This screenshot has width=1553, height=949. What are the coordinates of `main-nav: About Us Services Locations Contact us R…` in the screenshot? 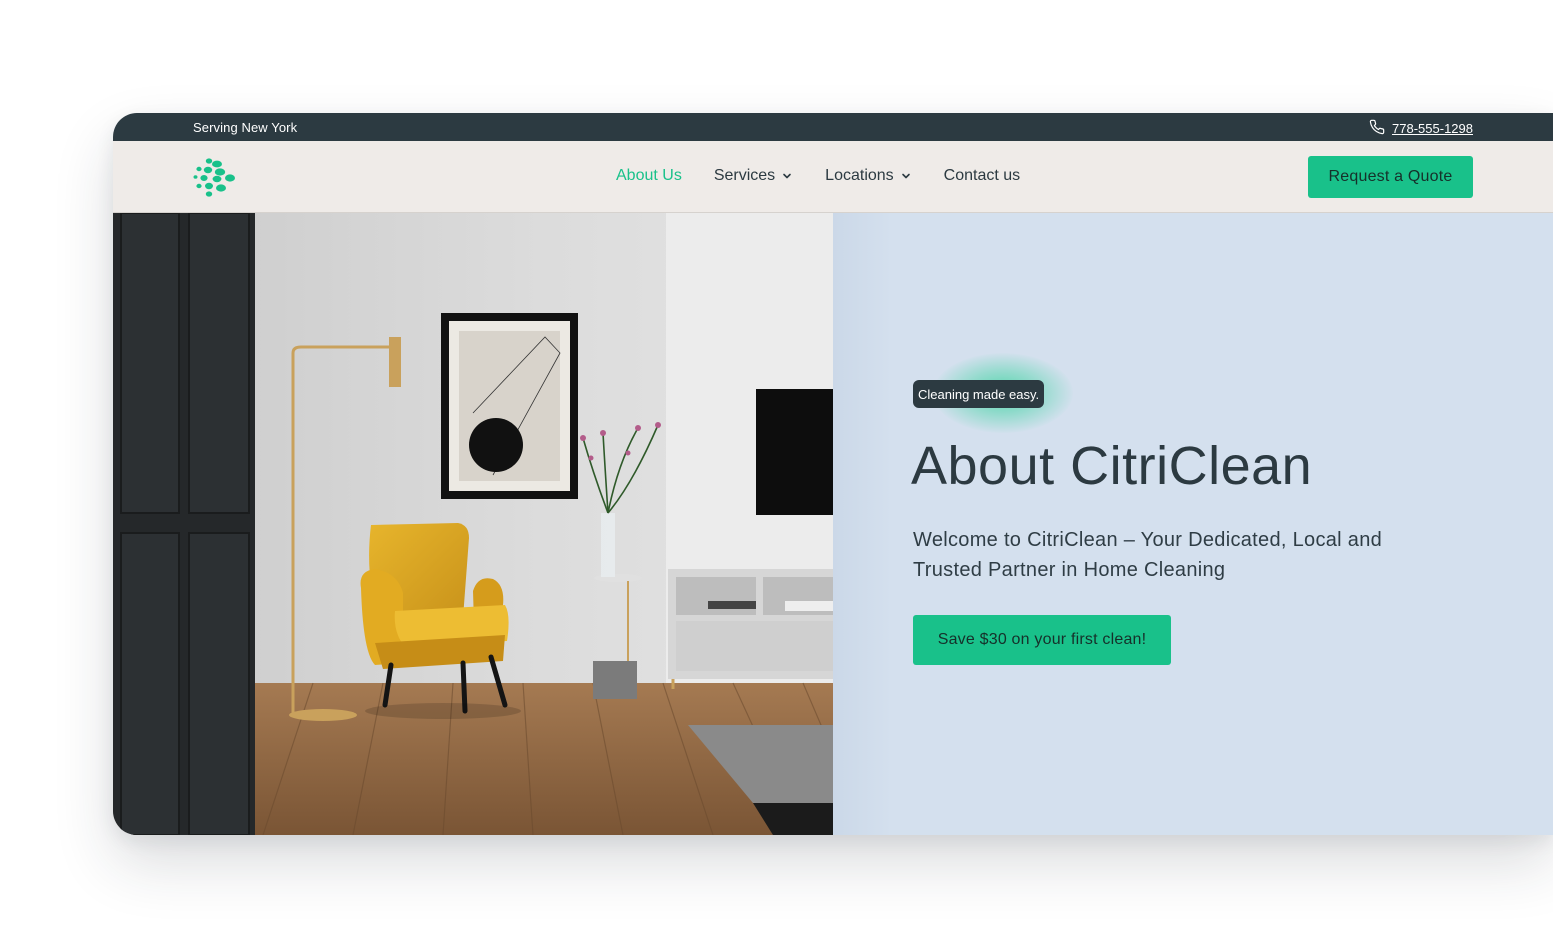 It's located at (833, 177).